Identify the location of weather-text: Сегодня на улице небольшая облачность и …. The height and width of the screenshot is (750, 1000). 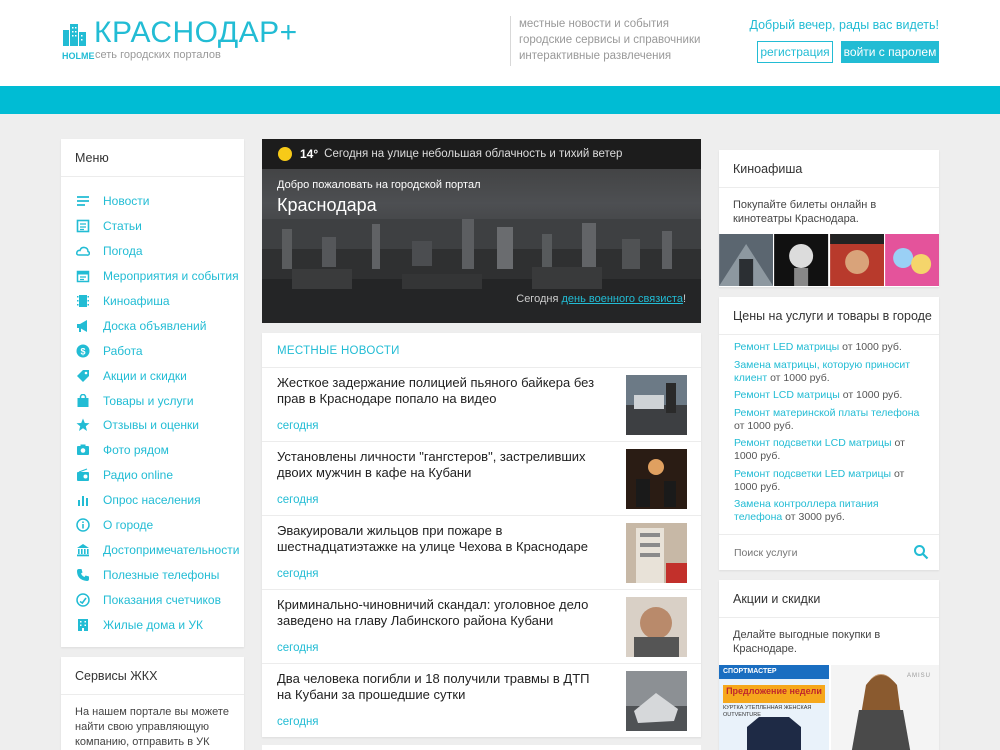
(473, 154).